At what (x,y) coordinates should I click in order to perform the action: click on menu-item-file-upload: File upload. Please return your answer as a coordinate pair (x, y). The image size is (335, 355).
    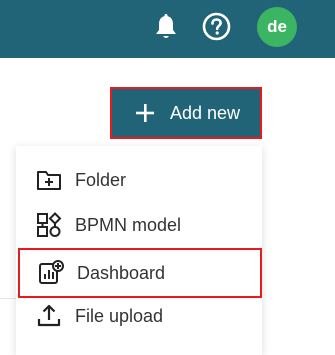
    Looking at the image, I should click on (139, 316).